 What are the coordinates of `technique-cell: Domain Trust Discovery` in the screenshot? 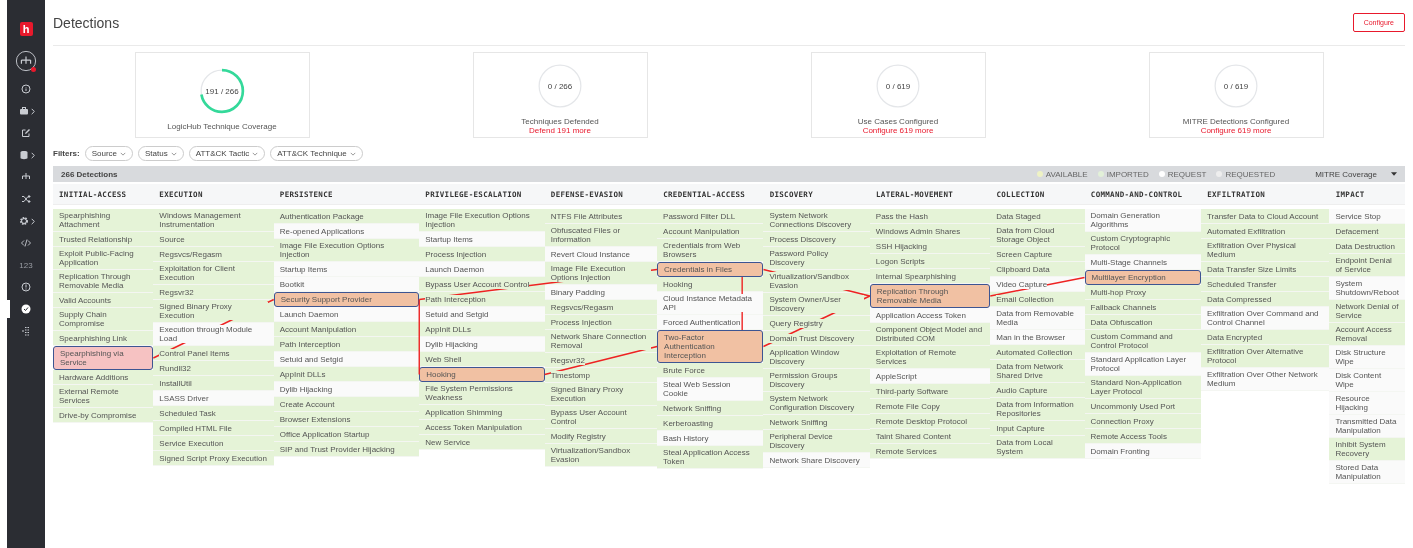 It's located at (816, 338).